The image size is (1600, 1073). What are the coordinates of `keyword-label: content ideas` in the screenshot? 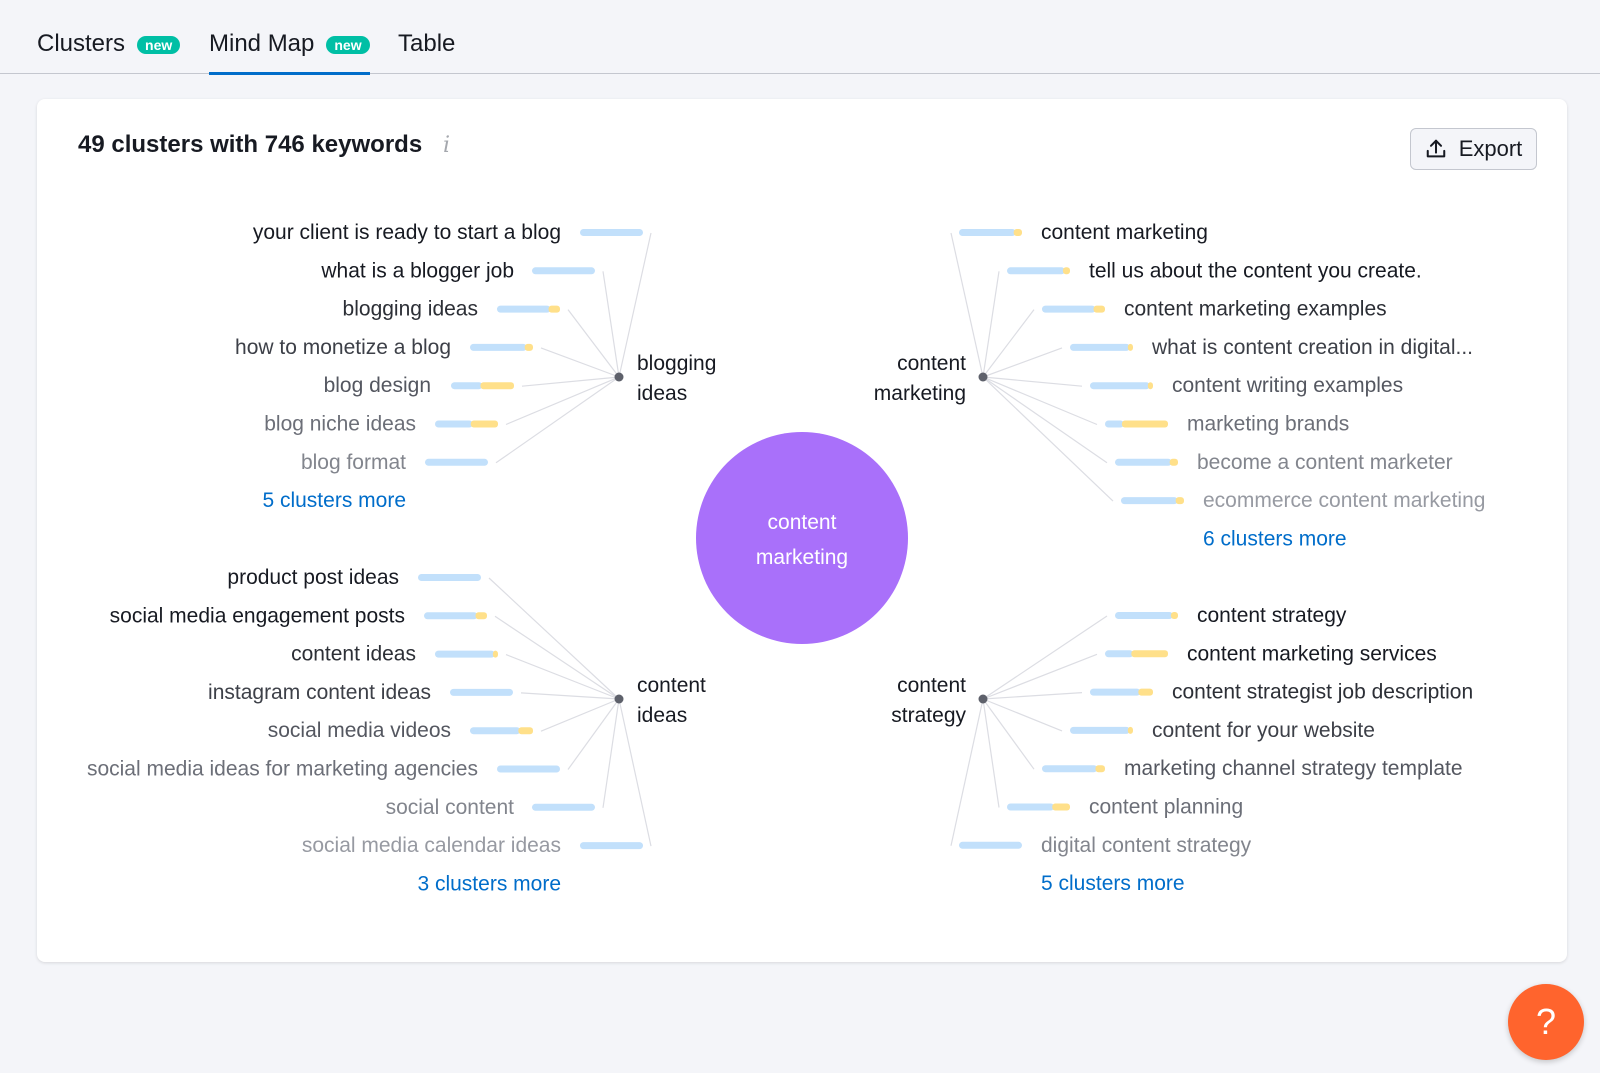 It's located at (353, 654).